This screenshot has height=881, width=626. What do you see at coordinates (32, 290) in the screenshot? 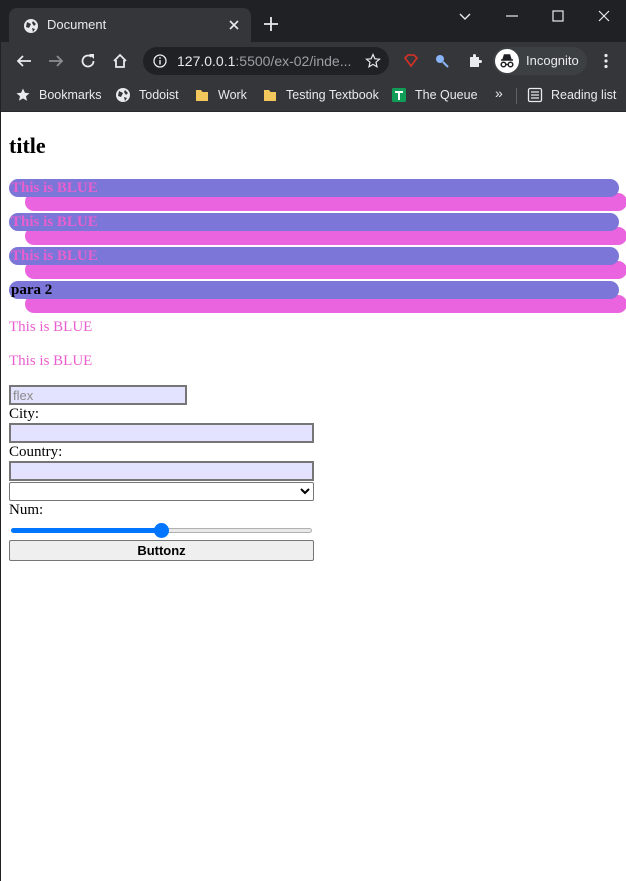
I see `para-2-text: para 2` at bounding box center [32, 290].